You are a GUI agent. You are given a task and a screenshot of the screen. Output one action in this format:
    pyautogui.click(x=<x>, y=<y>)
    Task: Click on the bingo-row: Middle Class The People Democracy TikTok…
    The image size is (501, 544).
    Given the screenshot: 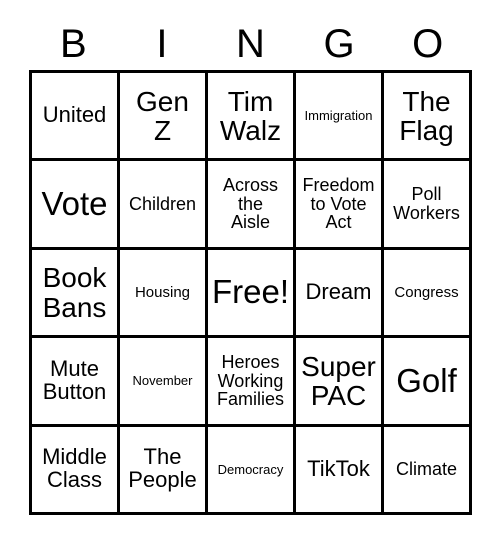 What is the action you would take?
    pyautogui.click(x=252, y=471)
    